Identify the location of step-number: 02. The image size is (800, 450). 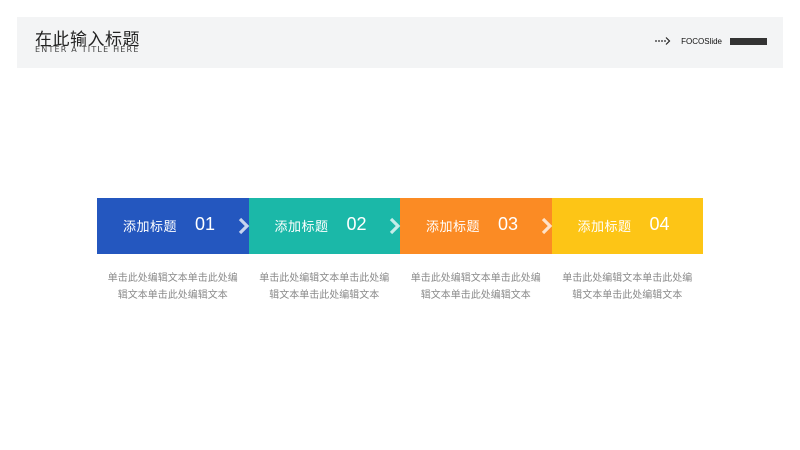
(356, 224).